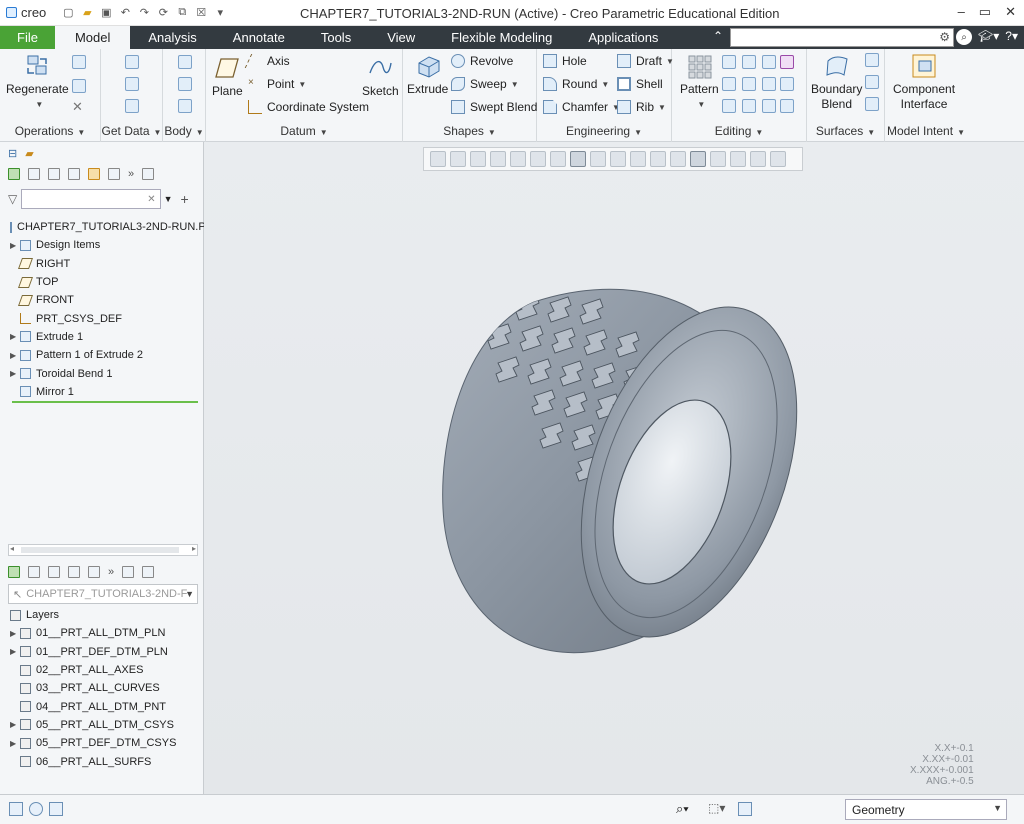  I want to click on tab-view: View, so click(401, 37).